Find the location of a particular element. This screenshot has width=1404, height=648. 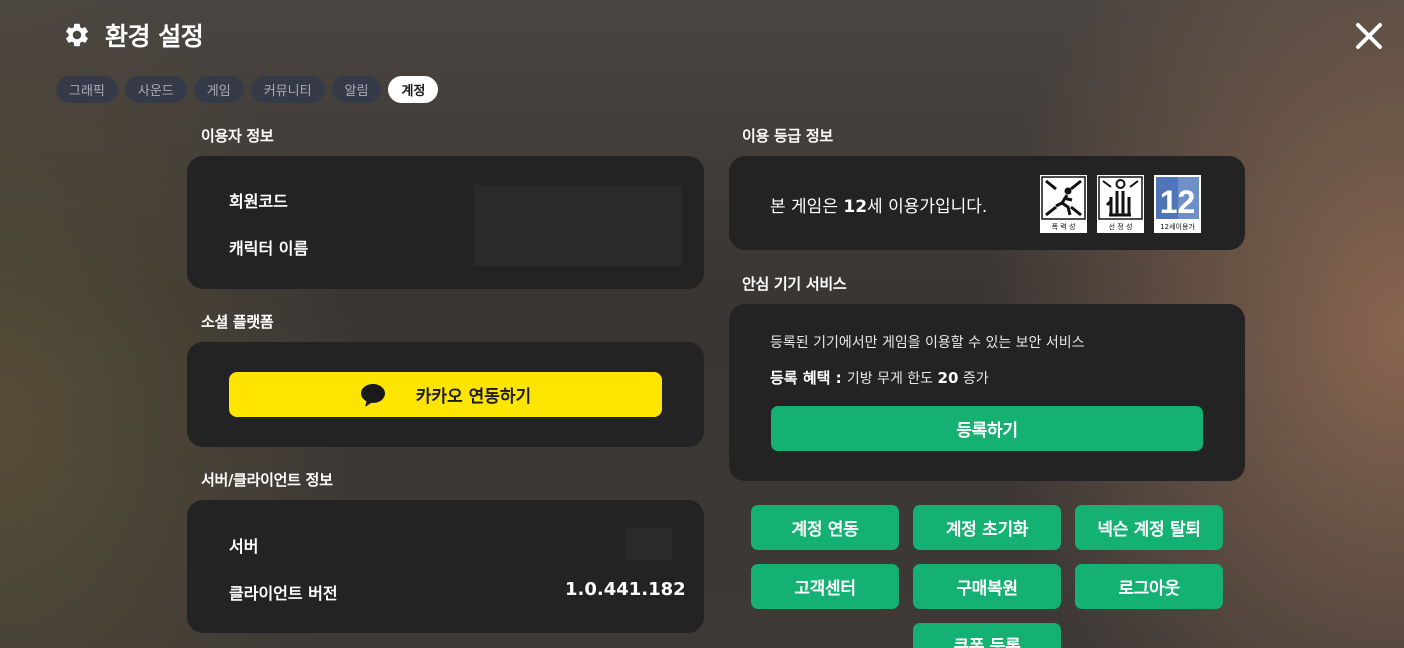

social-platform-title: 소셜 플랫폼 is located at coordinates (237, 322).